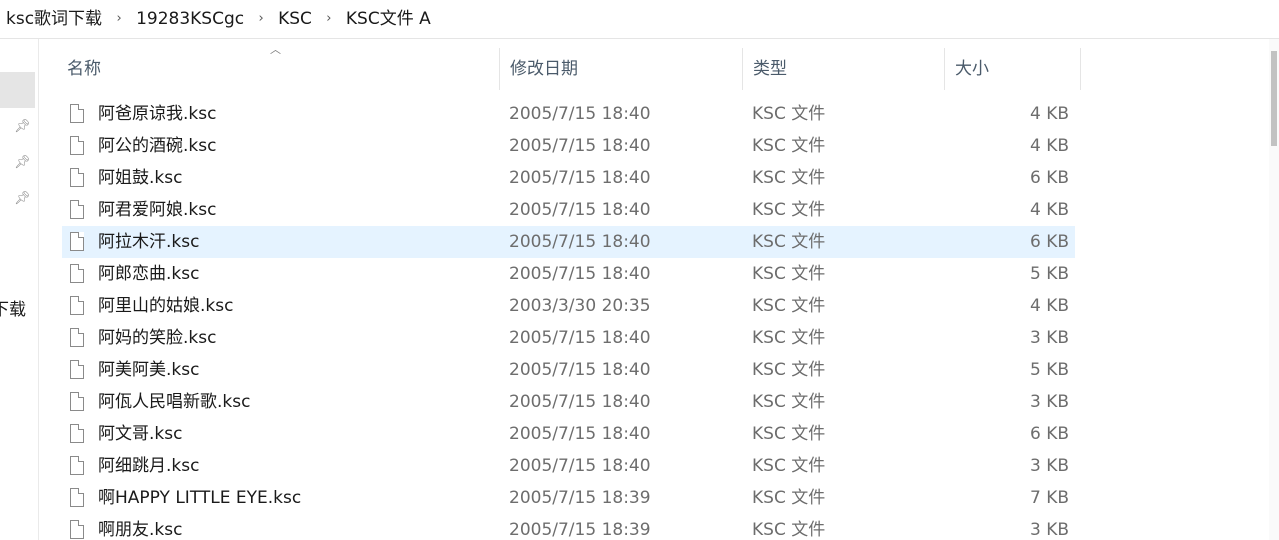  Describe the element at coordinates (140, 530) in the screenshot. I see `file-name: 啊朋友.ksc` at that location.